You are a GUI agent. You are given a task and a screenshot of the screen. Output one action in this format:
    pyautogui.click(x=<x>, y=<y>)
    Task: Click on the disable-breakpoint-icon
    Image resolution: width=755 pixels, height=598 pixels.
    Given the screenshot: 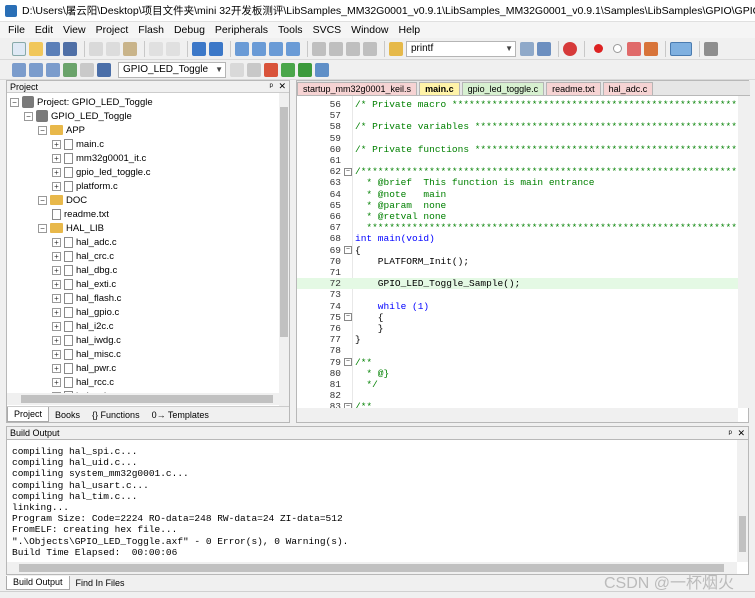 What is the action you would take?
    pyautogui.click(x=617, y=48)
    